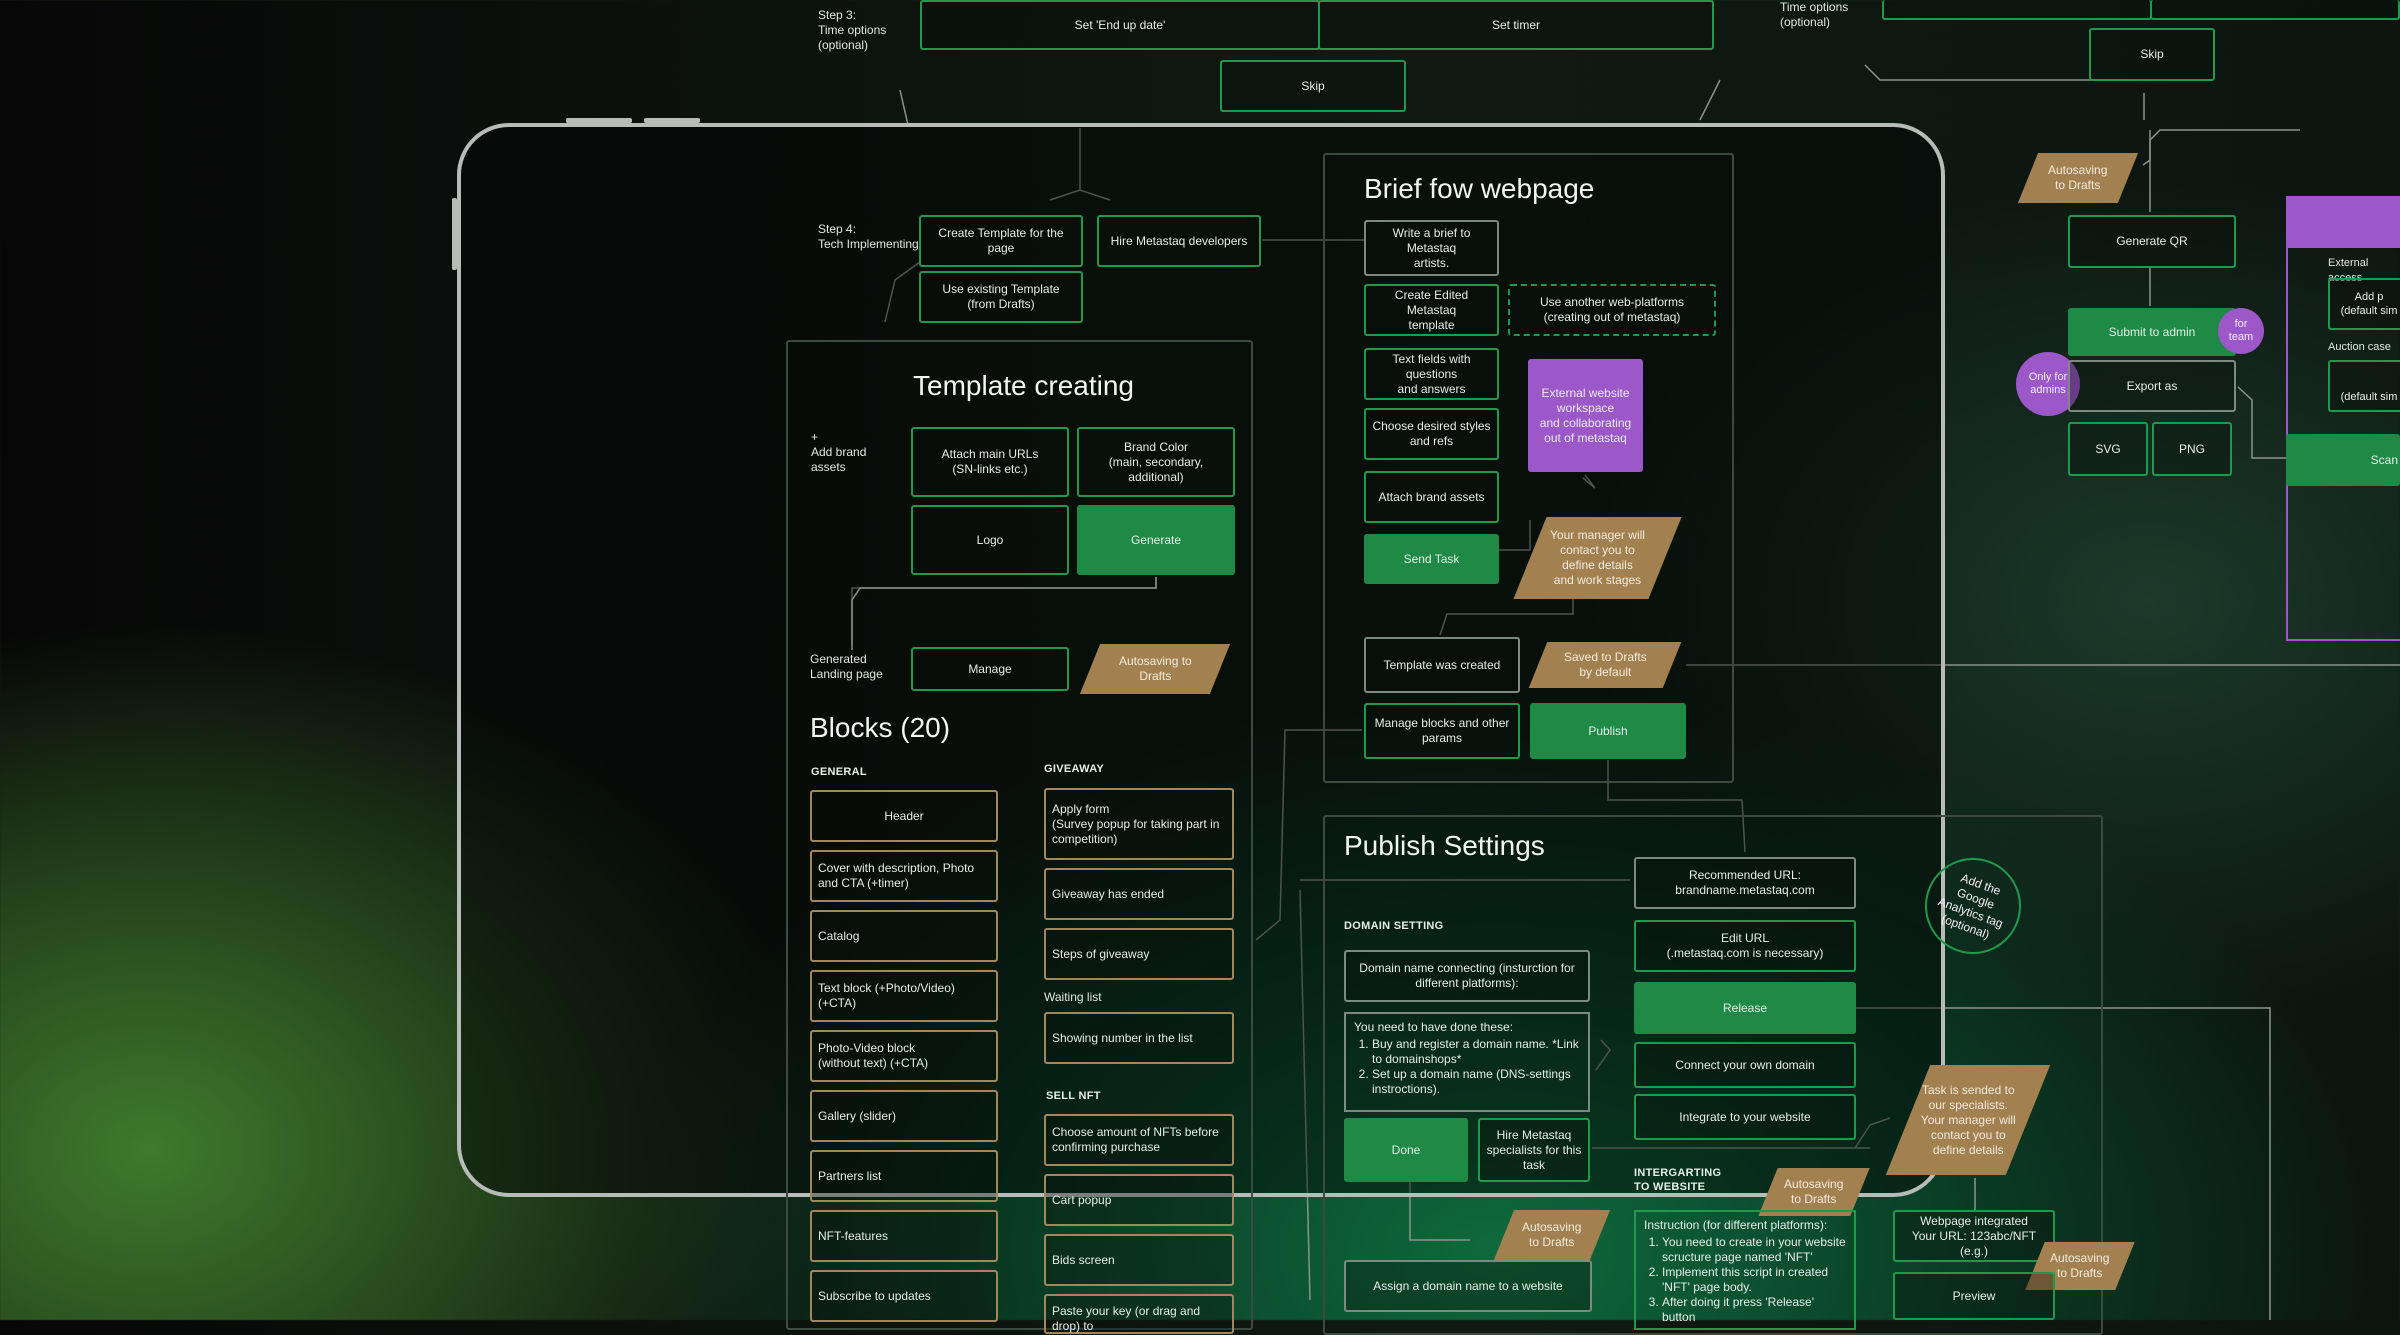 Image resolution: width=2400 pixels, height=1335 pixels. Describe the element at coordinates (1552, 1235) in the screenshot. I see `autosaving-parallelogram-1: Autosaving to Drafts` at that location.